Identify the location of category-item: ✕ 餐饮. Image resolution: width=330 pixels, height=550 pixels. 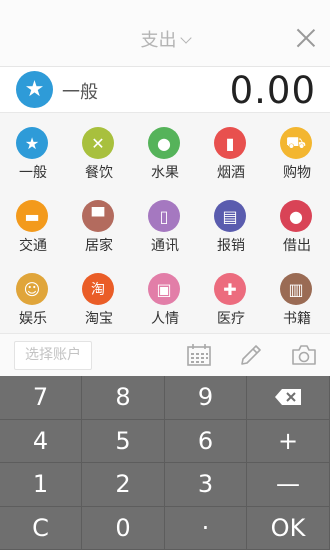
(99, 149).